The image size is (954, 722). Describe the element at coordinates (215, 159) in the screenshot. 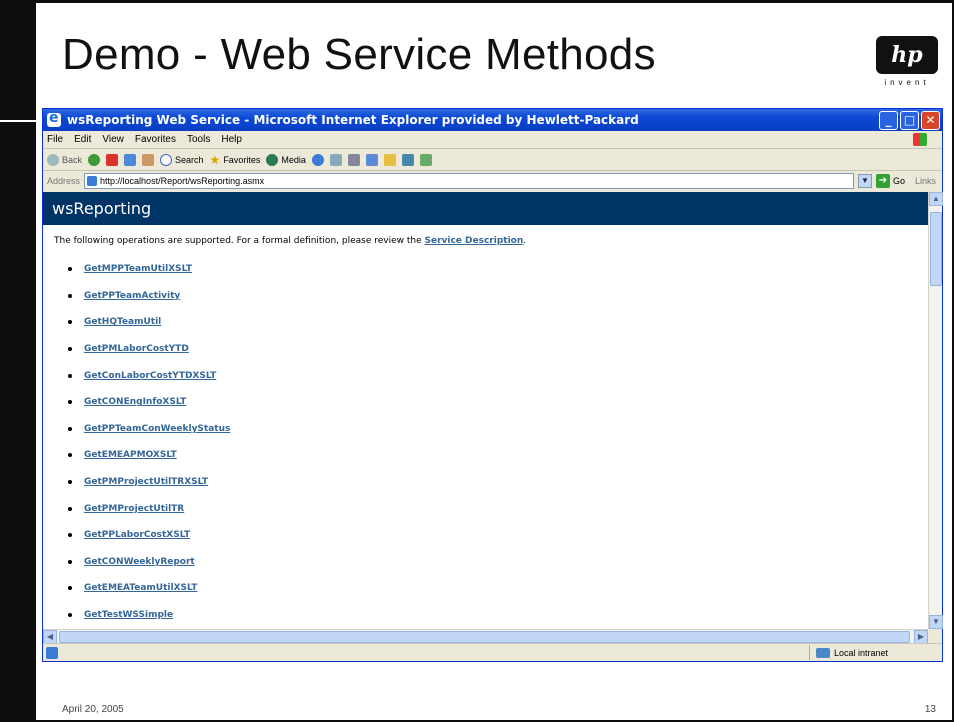

I see `star-icon: ★` at that location.